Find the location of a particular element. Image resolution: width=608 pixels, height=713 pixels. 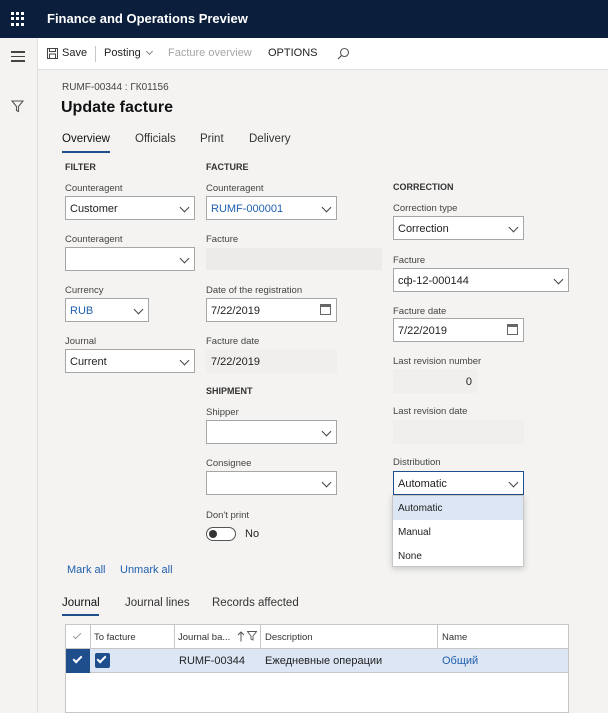

facture-date-field: 7/22/2019 is located at coordinates (271, 361).